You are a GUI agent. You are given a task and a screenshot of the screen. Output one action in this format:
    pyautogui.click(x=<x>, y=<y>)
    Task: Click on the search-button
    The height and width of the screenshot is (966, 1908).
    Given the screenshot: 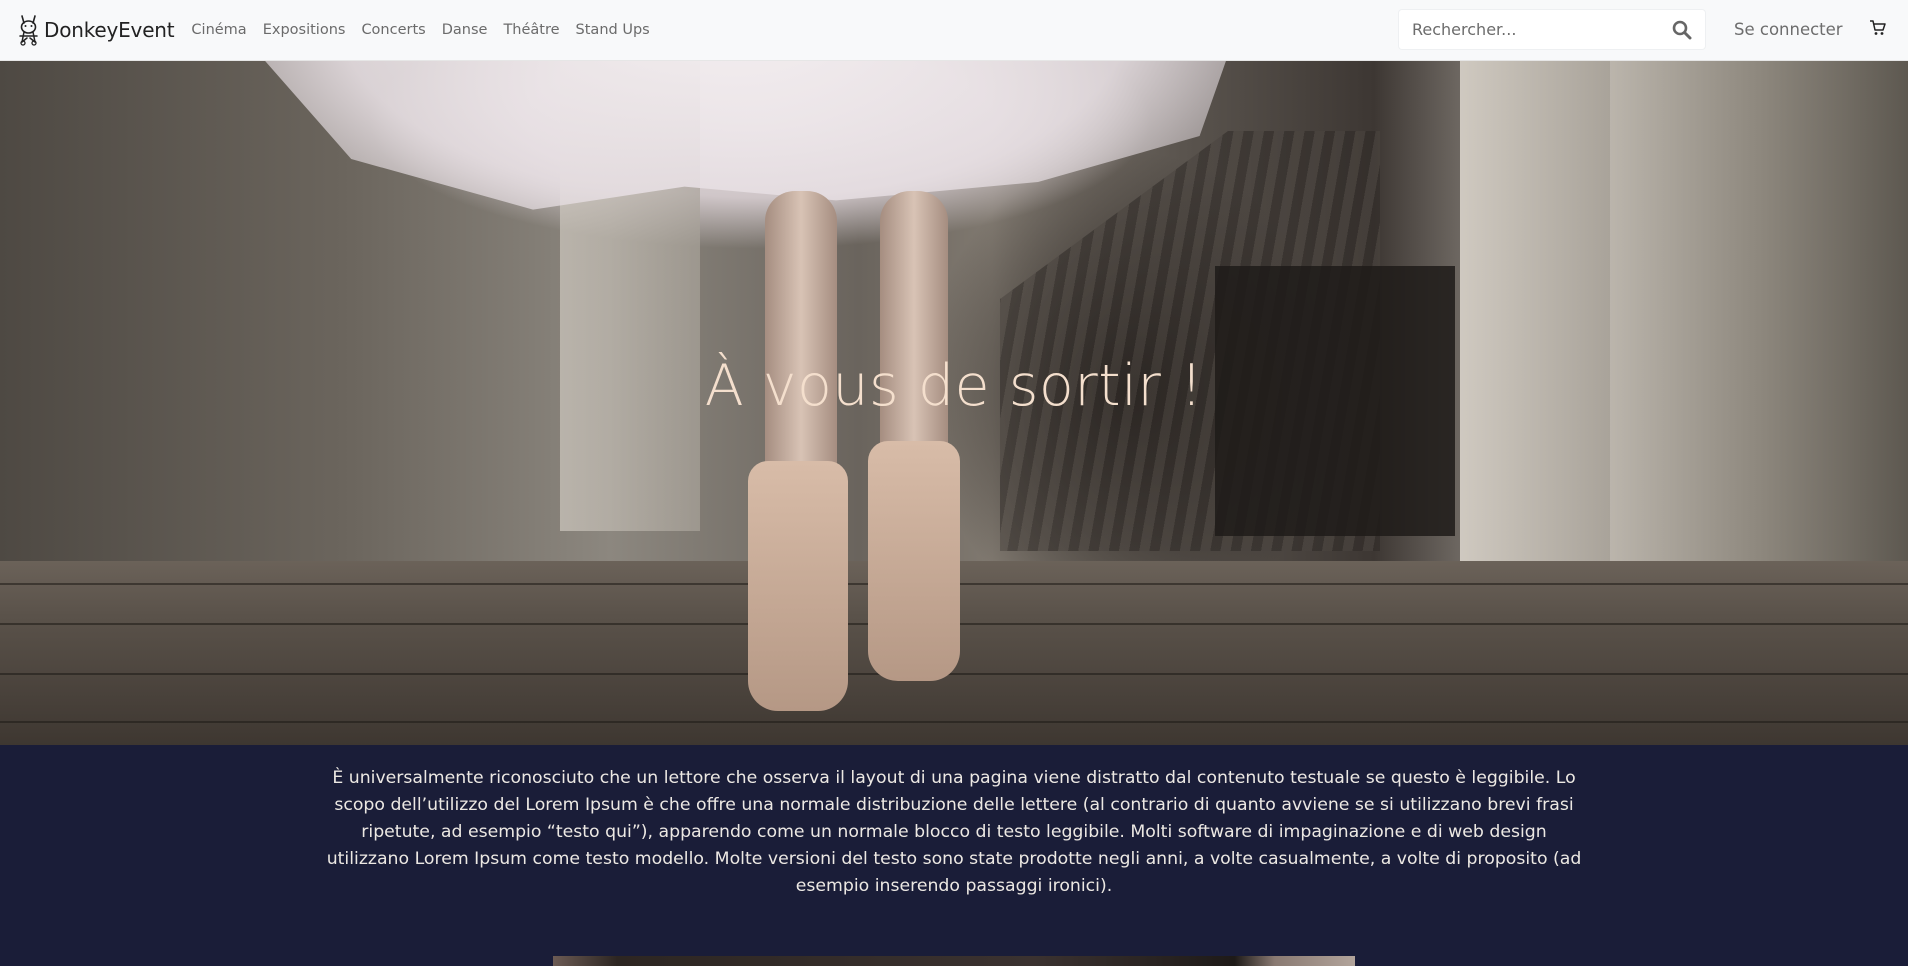 What is the action you would take?
    pyautogui.click(x=1682, y=29)
    